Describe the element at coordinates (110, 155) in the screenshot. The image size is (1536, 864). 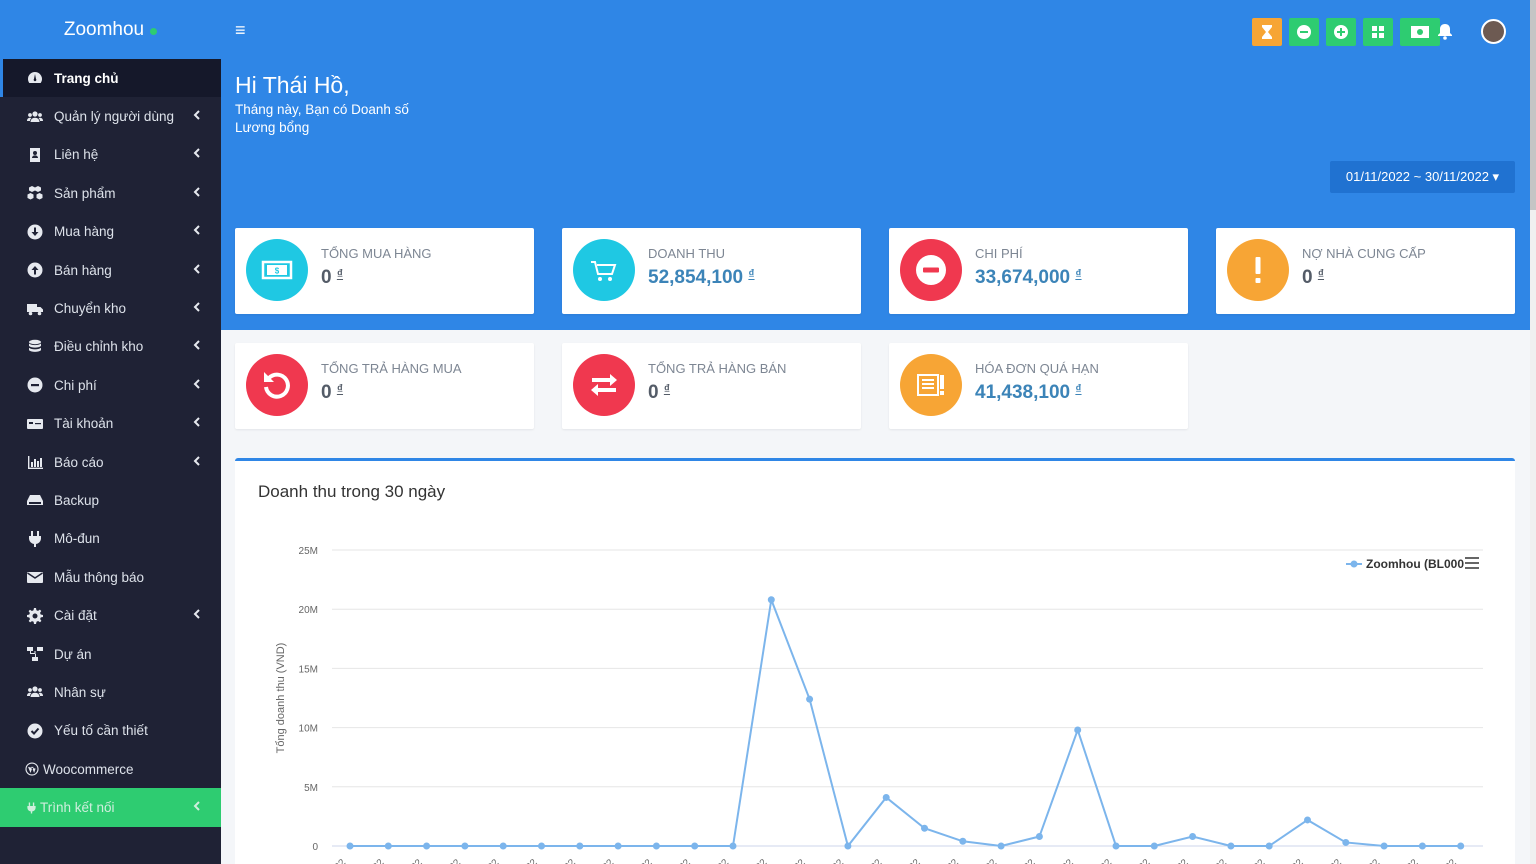
I see `sidebar-item-2: Liên hệ` at that location.